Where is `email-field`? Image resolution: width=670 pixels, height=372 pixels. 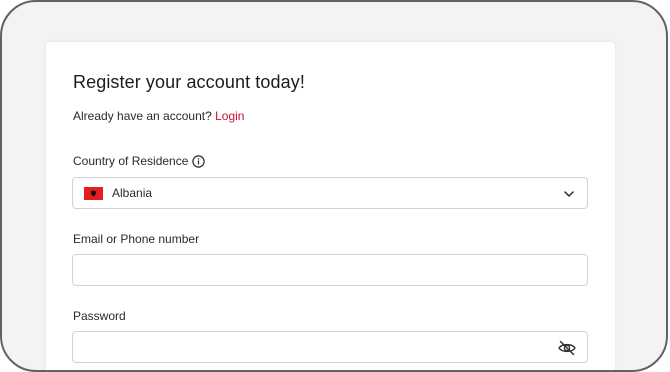
email-field is located at coordinates (330, 270).